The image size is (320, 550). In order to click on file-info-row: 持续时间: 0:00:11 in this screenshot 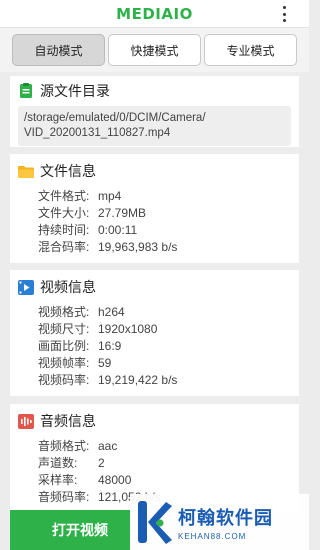, I will do `click(88, 230)`.